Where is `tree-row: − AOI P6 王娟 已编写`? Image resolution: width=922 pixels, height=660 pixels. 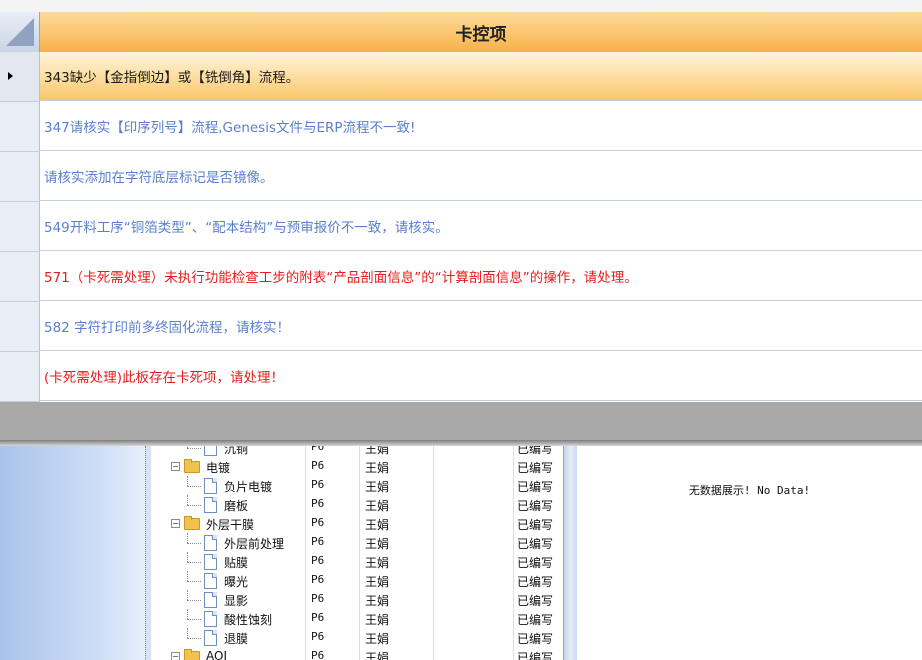
tree-row: − AOI P6 王娟 已编写 is located at coordinates (357, 653).